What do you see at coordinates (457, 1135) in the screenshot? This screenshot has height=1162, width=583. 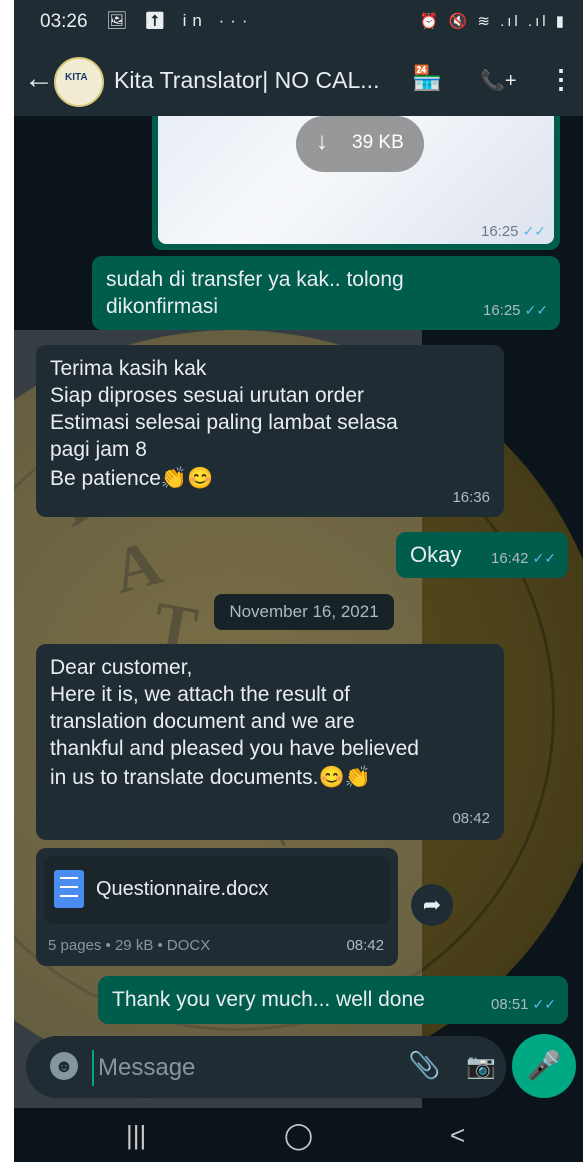 I see `nav-back-icon: <` at bounding box center [457, 1135].